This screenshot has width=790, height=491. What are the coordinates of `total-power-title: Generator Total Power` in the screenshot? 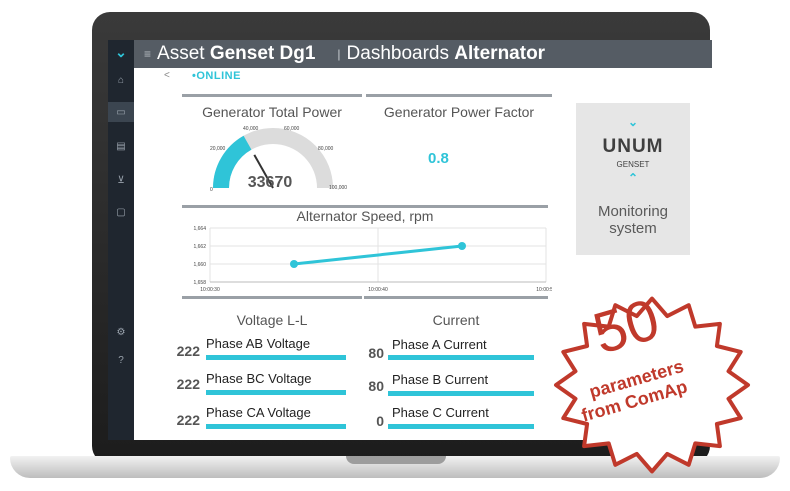 It's located at (272, 112).